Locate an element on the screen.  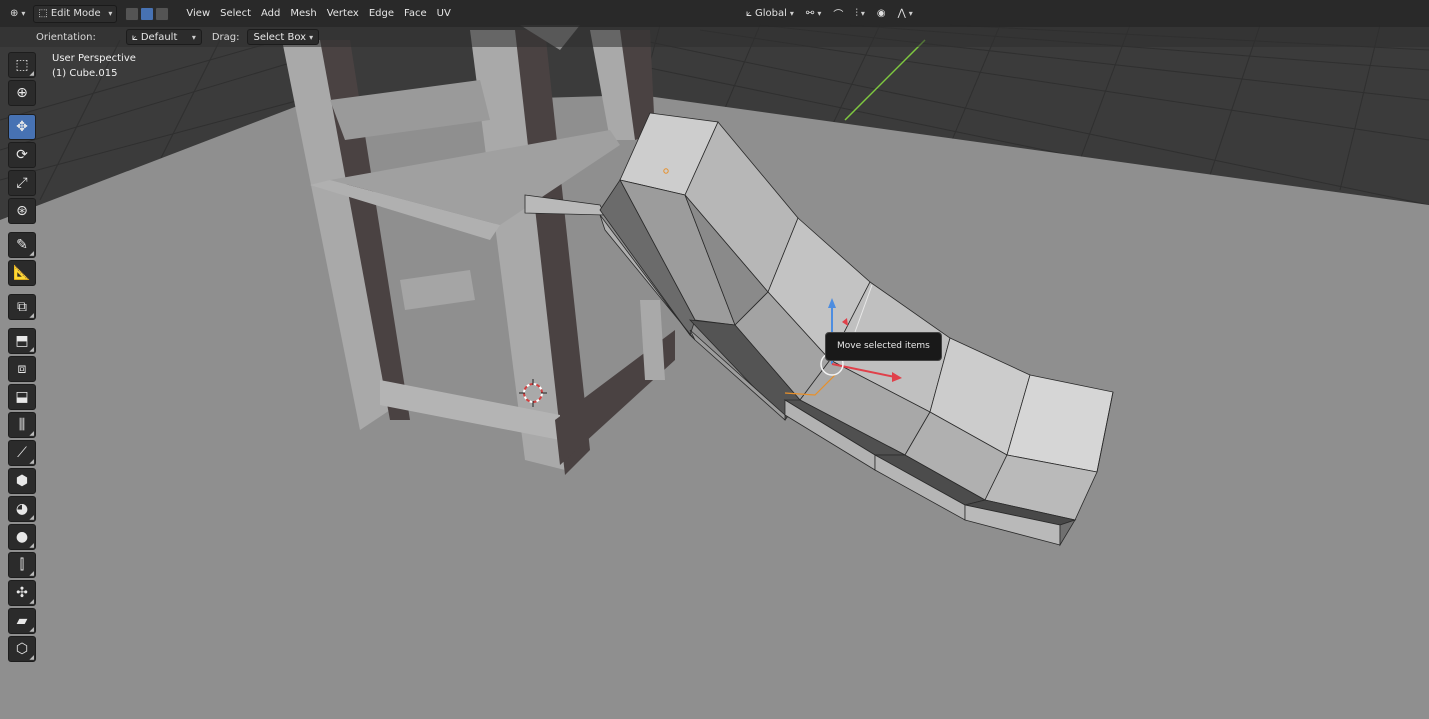
shrink-fatten-icon: ✣ is located at coordinates (22, 593).